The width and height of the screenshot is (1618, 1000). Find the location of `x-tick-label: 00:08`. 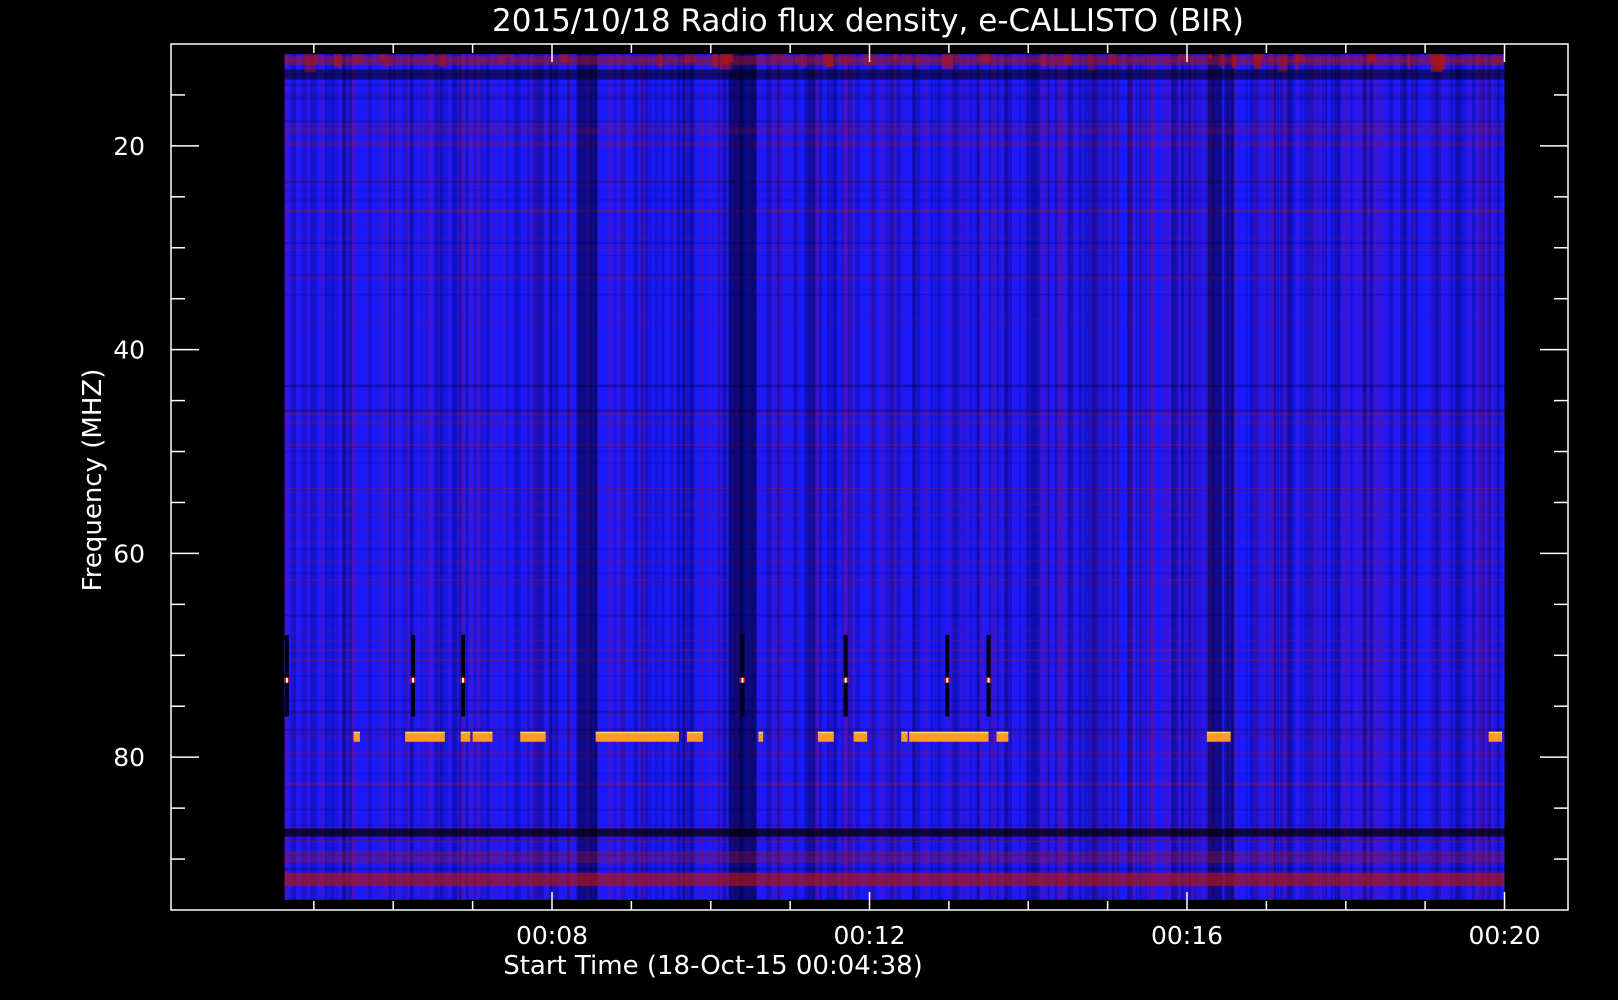

x-tick-label: 00:08 is located at coordinates (552, 935).